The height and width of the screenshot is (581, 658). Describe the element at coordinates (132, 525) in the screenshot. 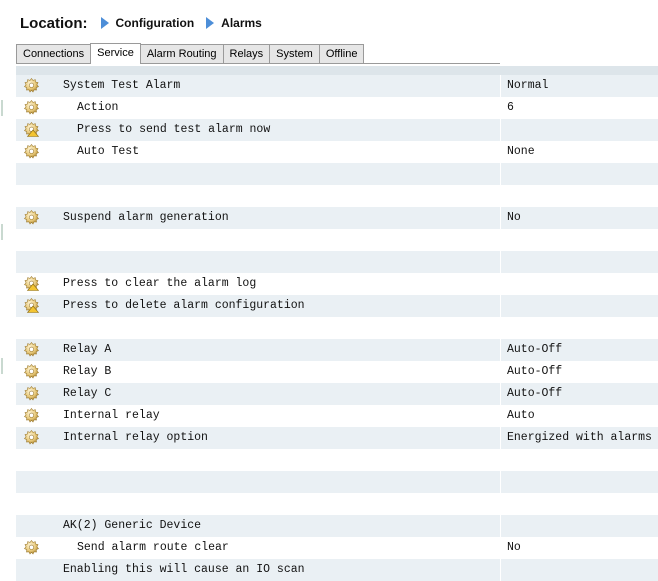

I see `device-group-label: AK(2) Generic Device` at that location.